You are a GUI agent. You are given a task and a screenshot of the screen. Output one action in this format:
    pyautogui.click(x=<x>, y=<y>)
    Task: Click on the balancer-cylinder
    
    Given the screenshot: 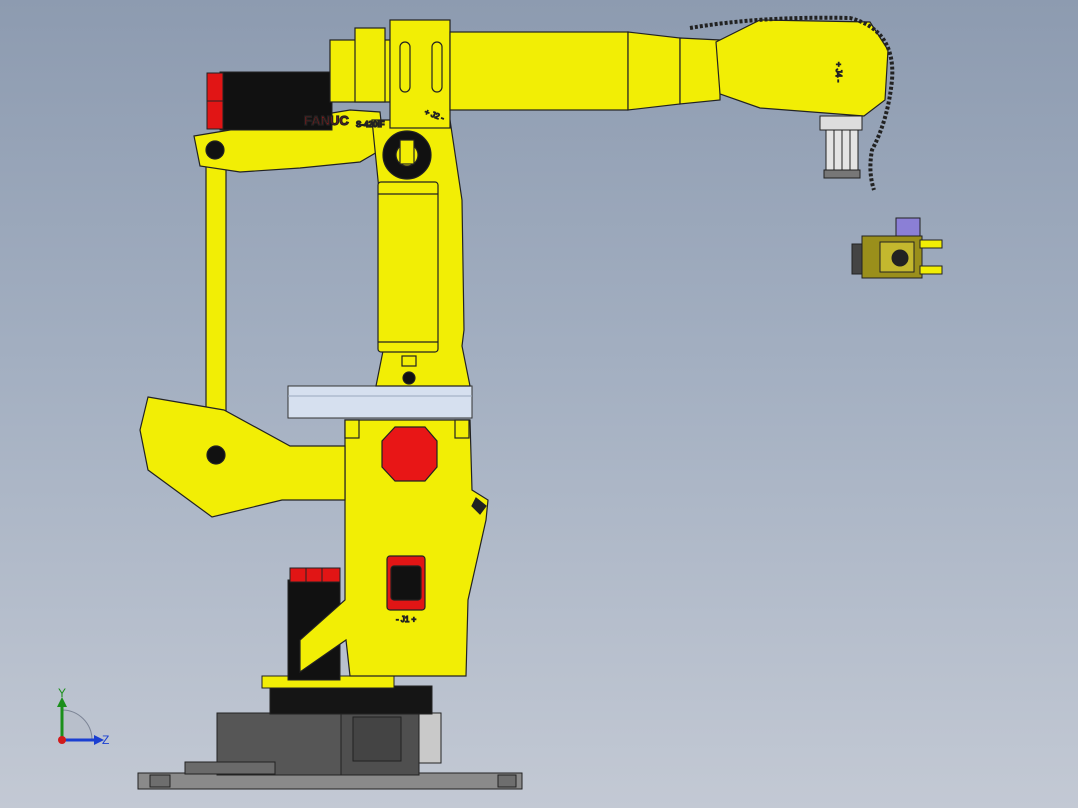 What is the action you would take?
    pyautogui.click(x=408, y=267)
    